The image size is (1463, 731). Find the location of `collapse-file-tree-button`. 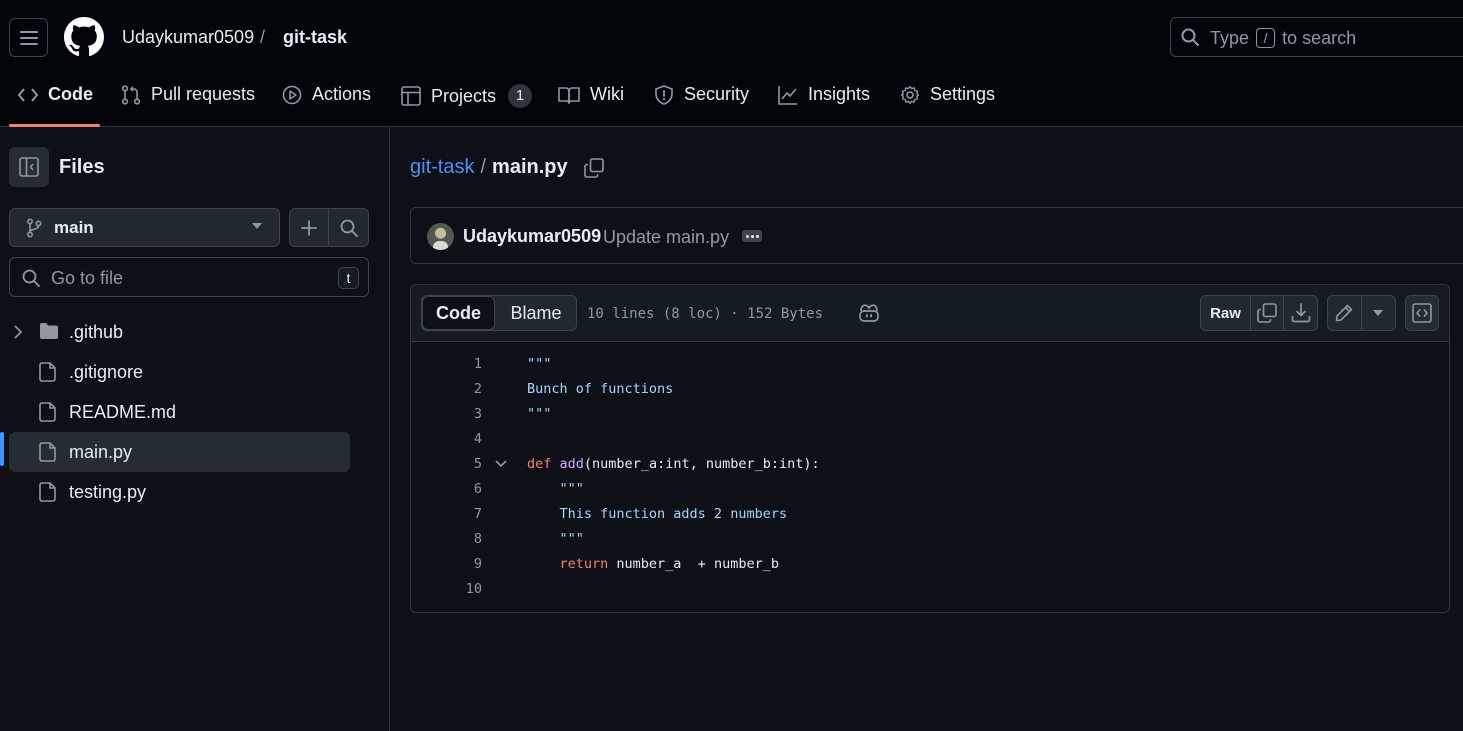

collapse-file-tree-button is located at coordinates (29, 167).